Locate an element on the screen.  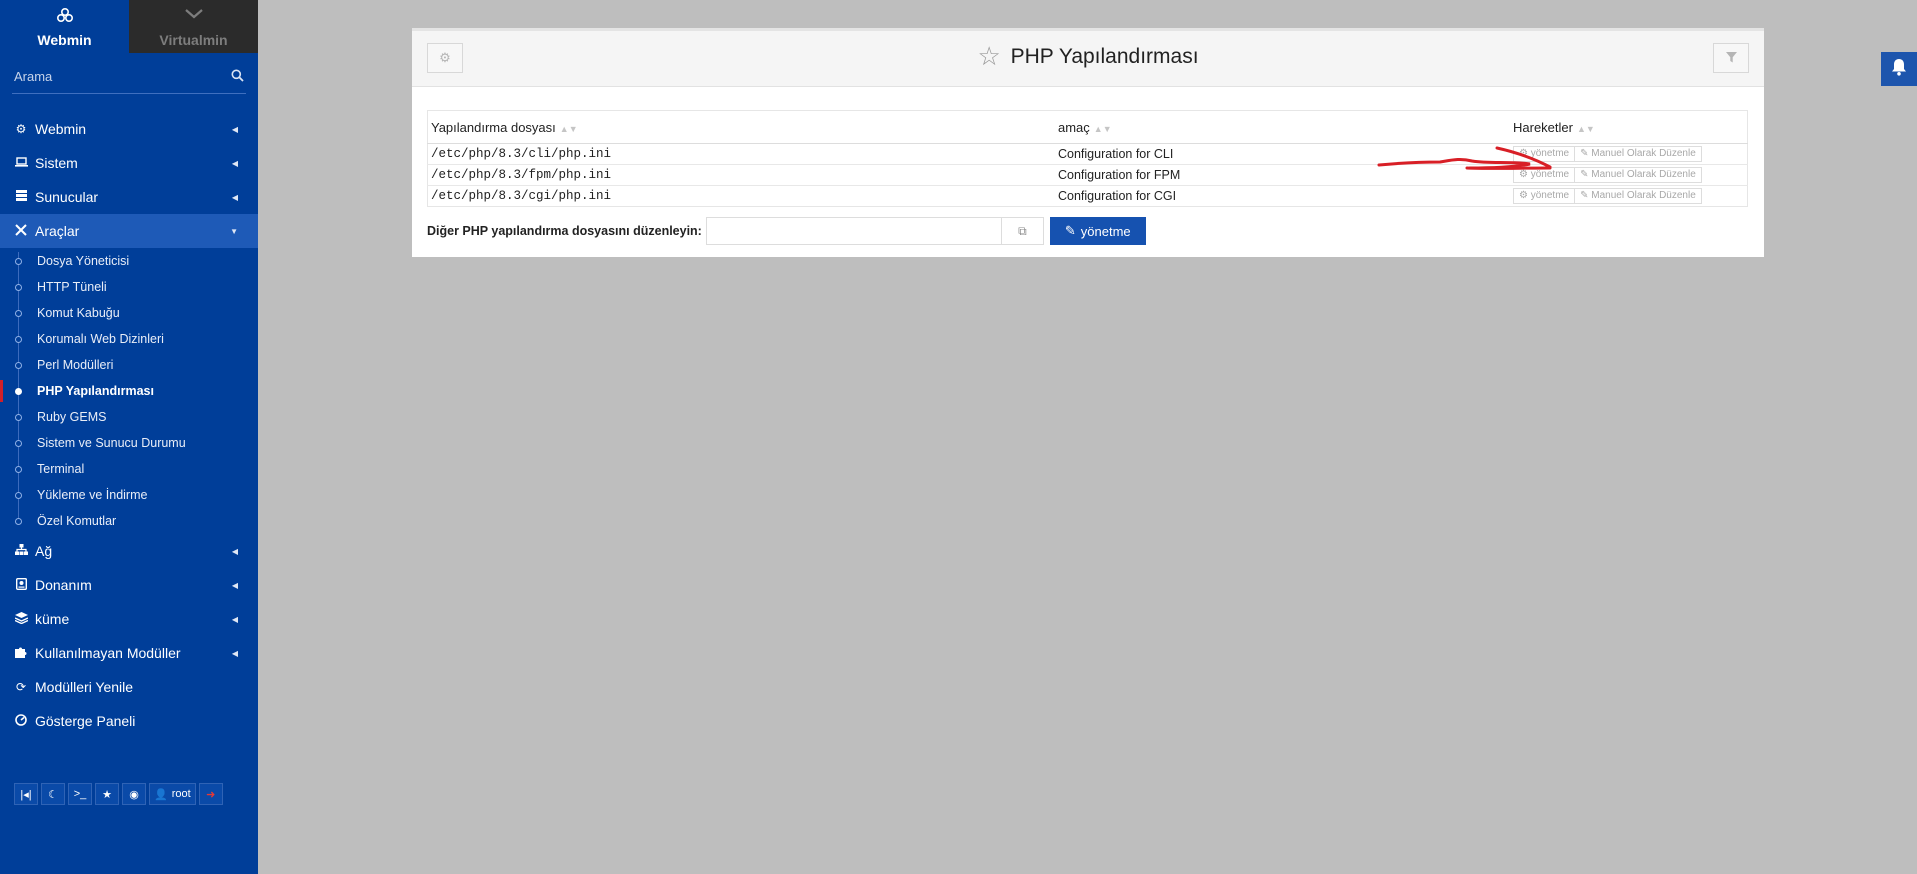
tab-virtualmin: Virtualmin is located at coordinates (193, 26).